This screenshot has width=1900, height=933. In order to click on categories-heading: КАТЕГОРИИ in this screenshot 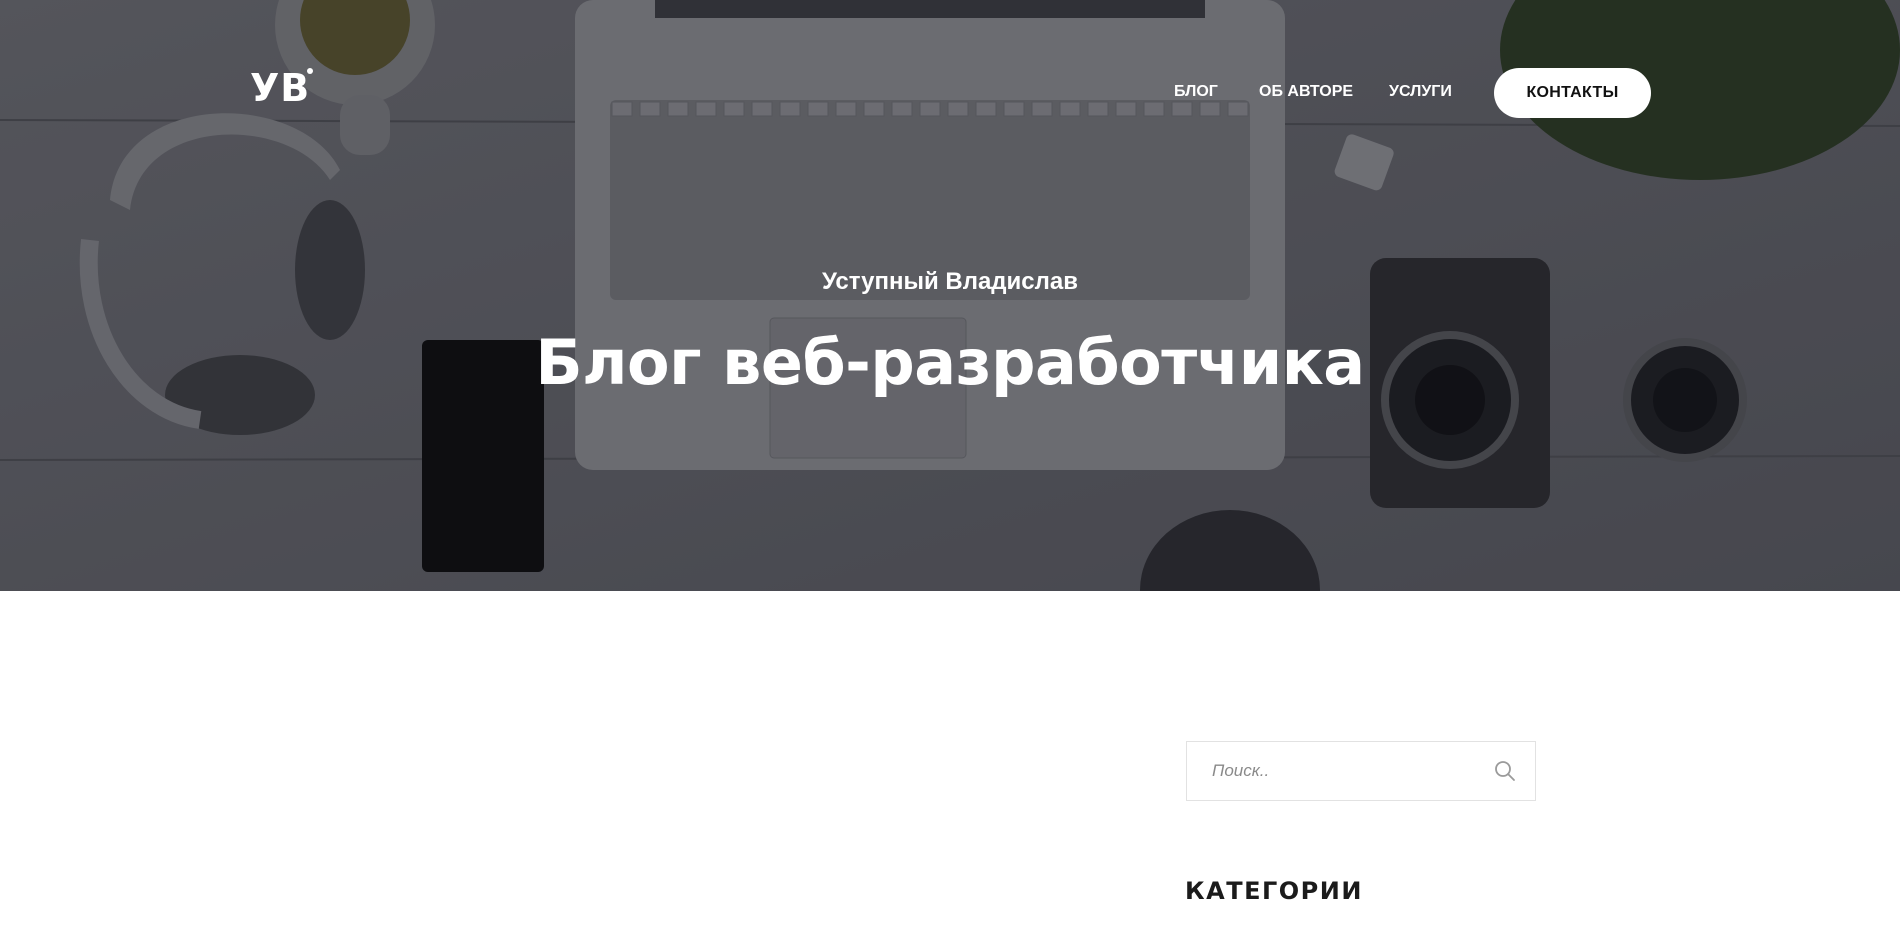, I will do `click(1274, 891)`.